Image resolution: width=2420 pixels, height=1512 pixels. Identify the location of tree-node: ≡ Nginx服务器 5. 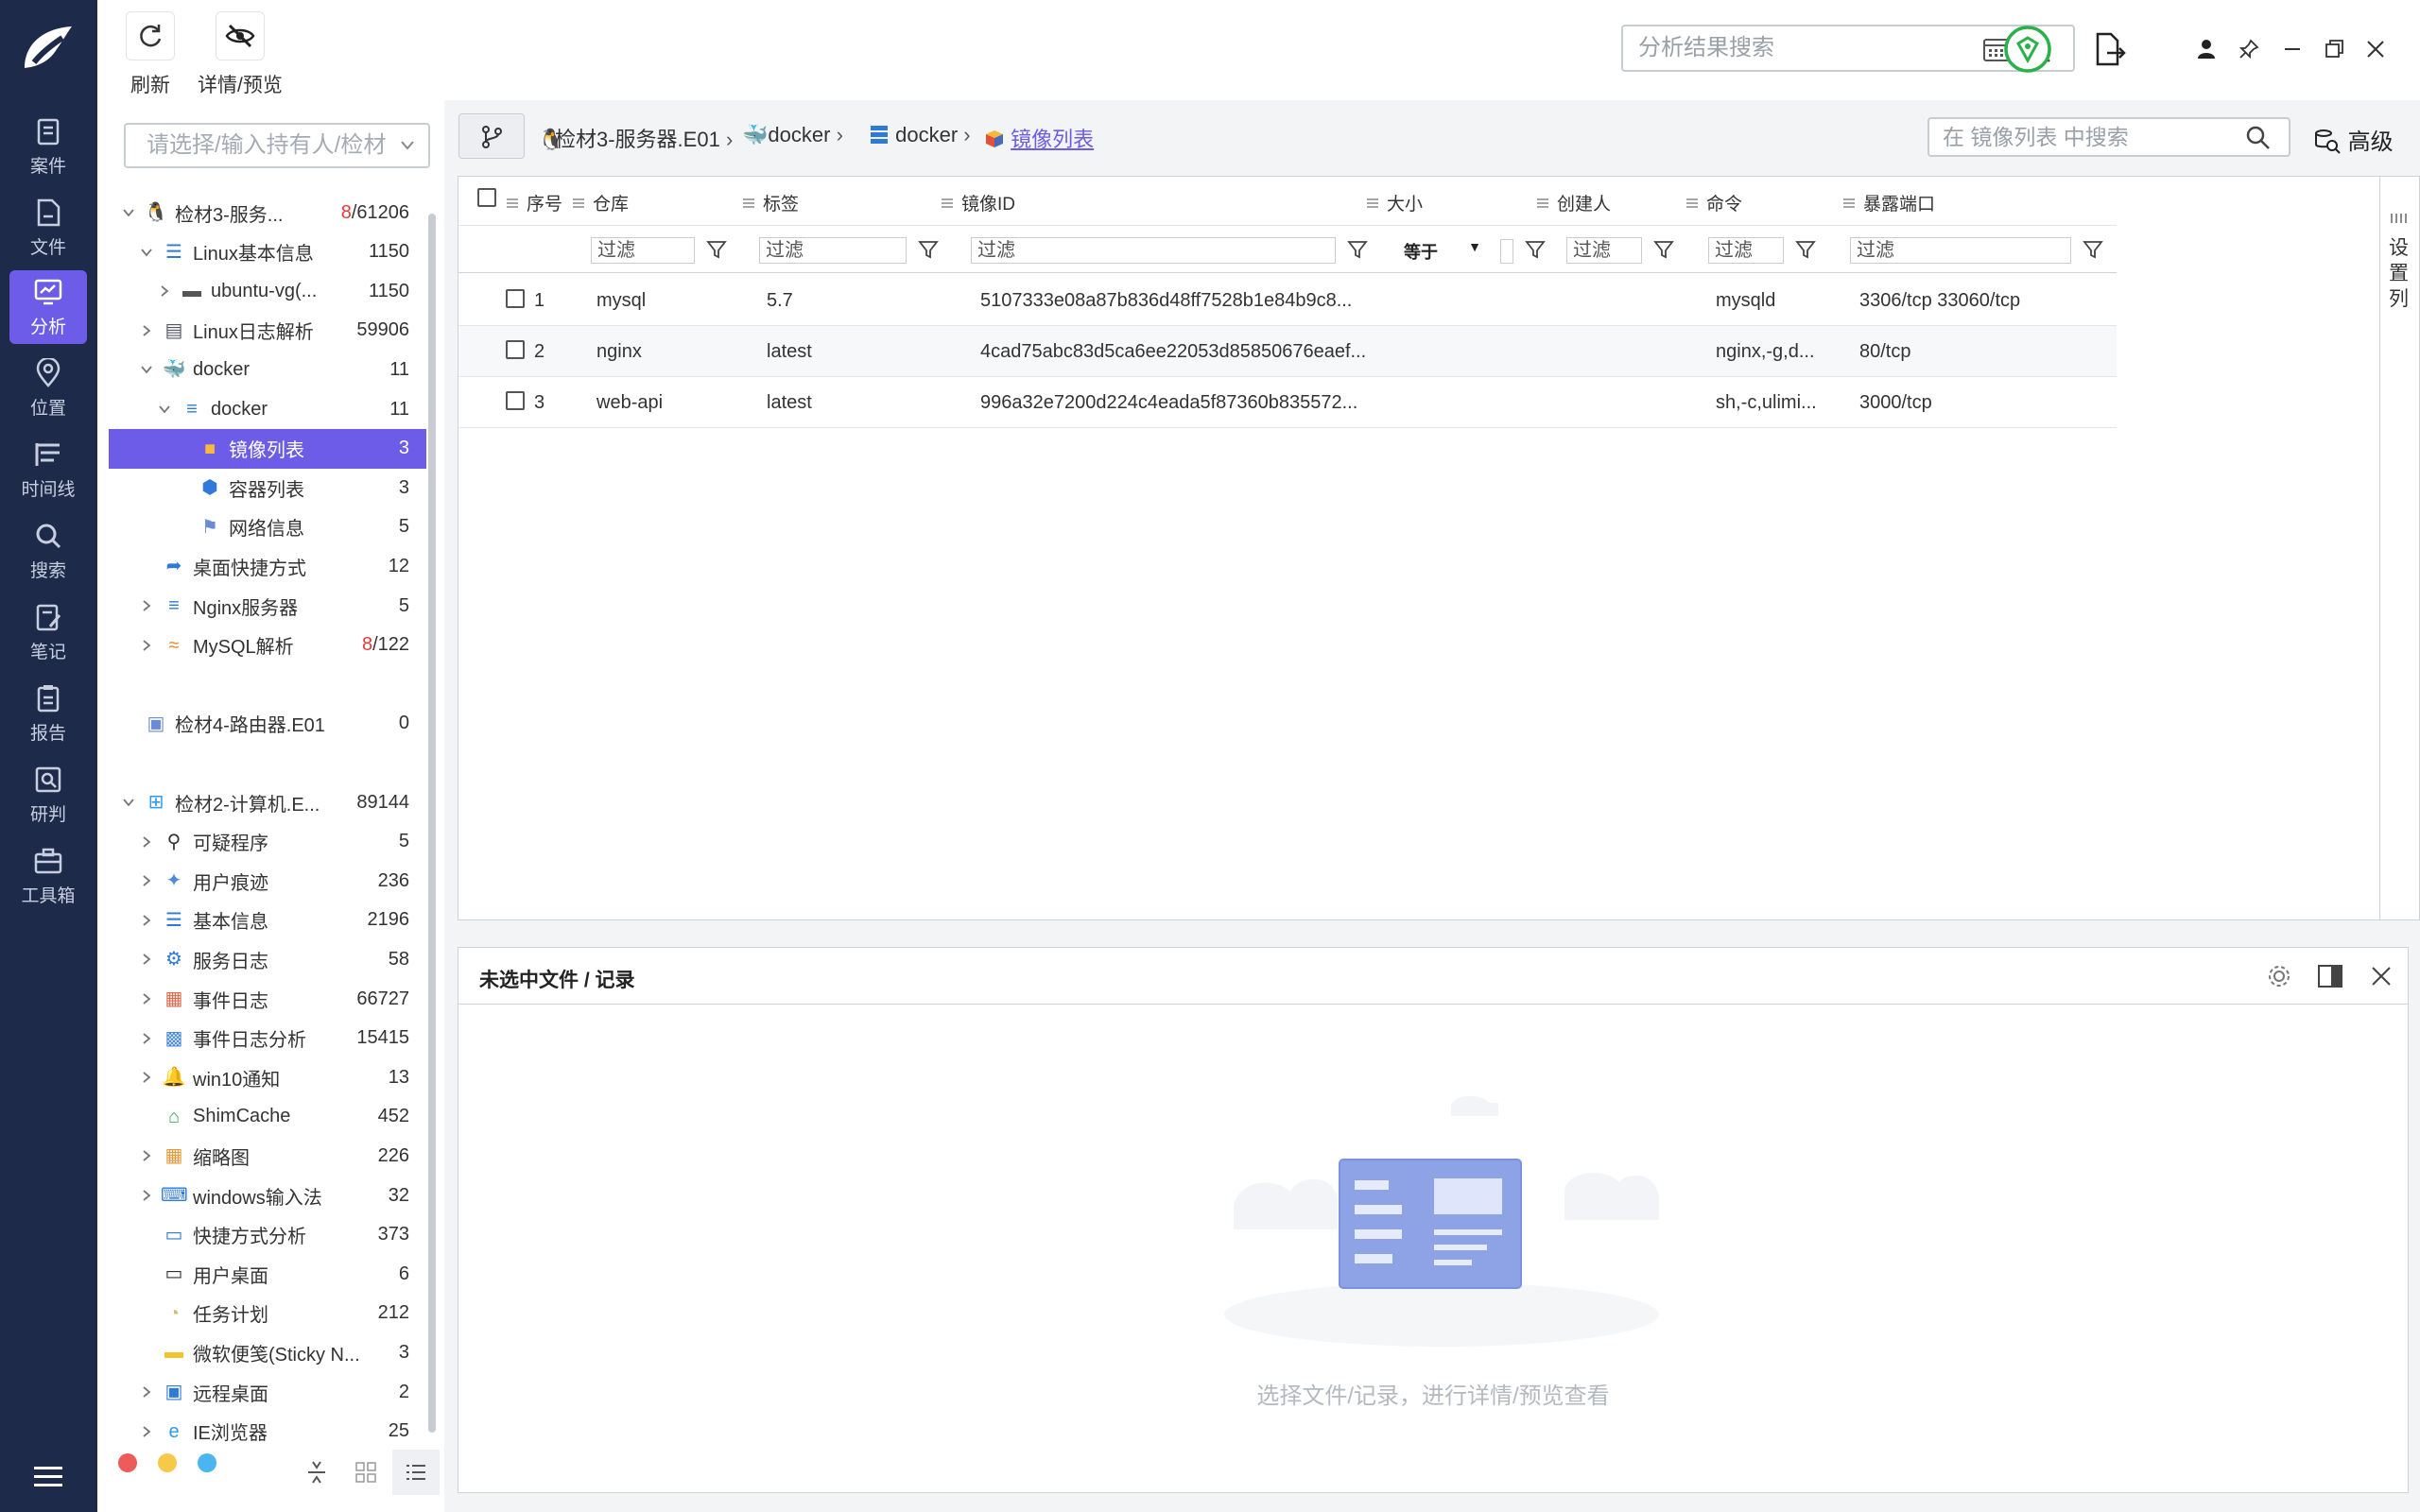
(267, 606).